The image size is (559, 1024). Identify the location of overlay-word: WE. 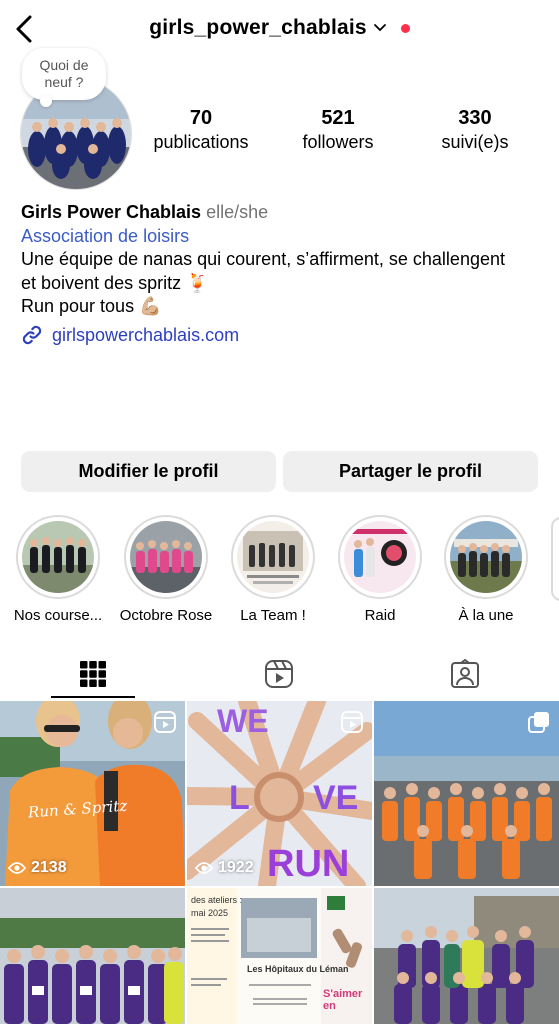
(243, 721).